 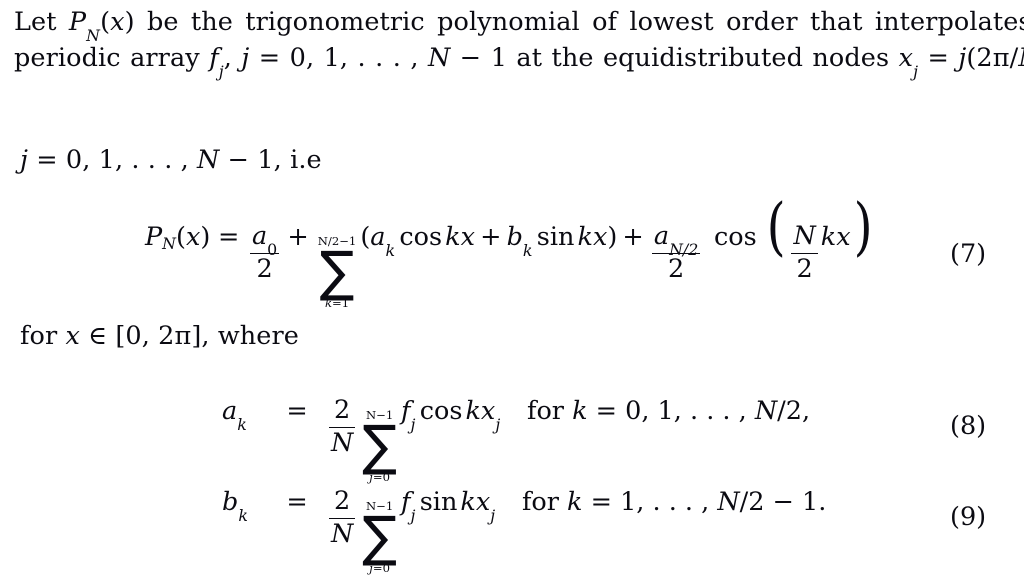 I want to click on eq9-cond-tail: /2 − 1., so click(x=783, y=502).